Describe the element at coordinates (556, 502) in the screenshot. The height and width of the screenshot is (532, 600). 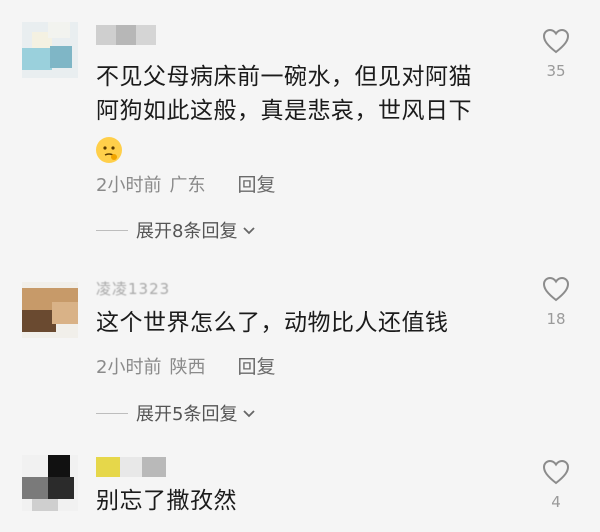
I see `like-count: 4` at that location.